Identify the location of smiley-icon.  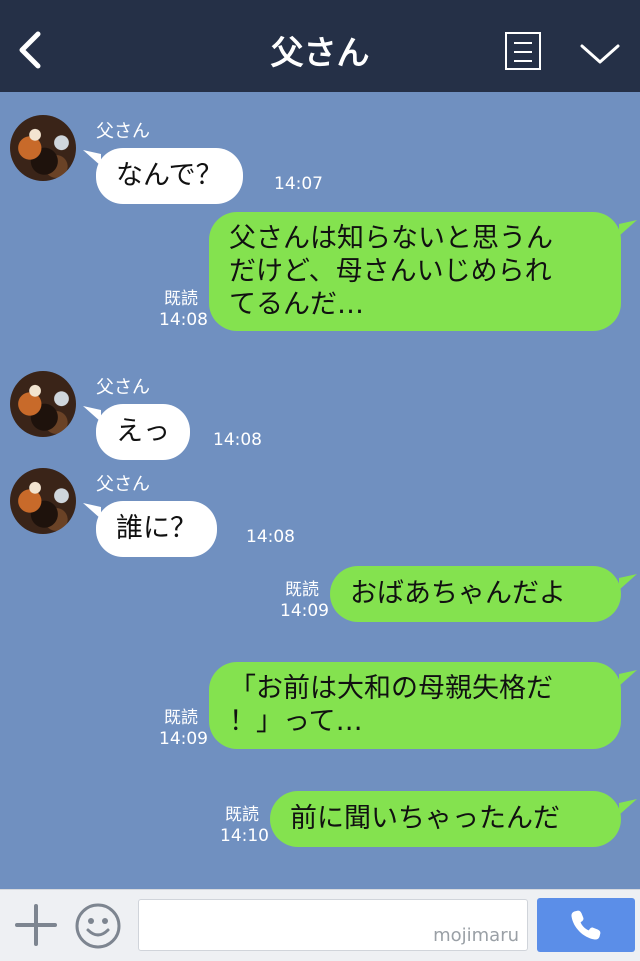
(98, 926).